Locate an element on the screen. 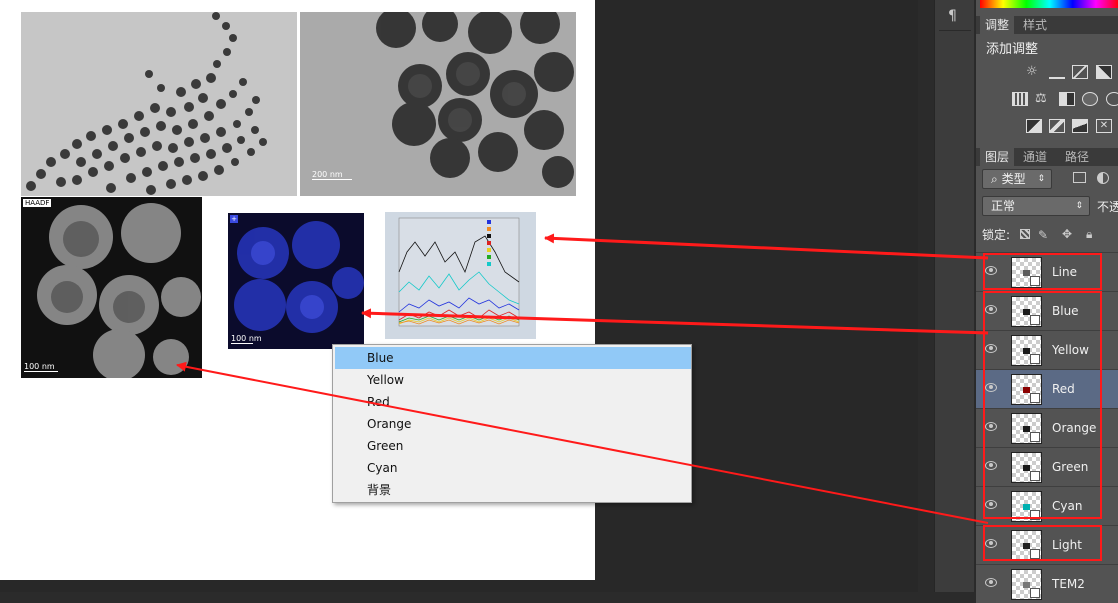 This screenshot has width=1118, height=603. menu-item: Blue is located at coordinates (513, 358).